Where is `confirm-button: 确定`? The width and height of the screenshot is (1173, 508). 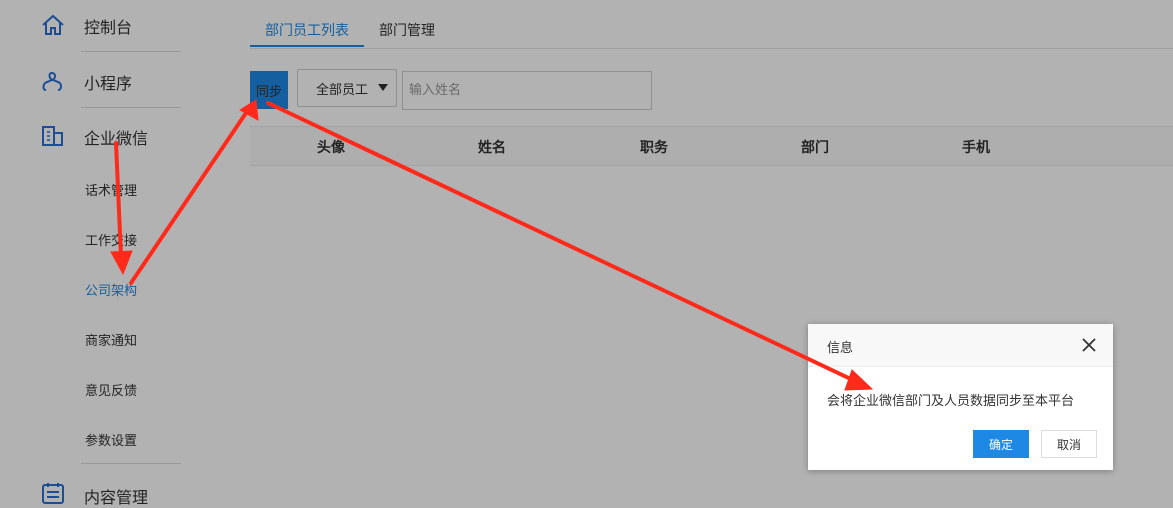
confirm-button: 确定 is located at coordinates (1001, 444).